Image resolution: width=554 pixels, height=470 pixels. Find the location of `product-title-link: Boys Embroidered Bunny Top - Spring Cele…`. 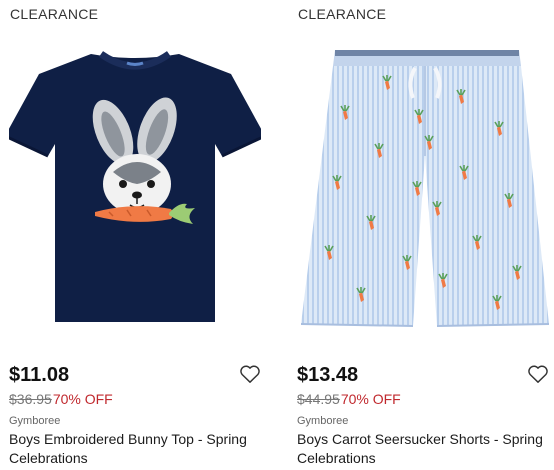

product-title-link: Boys Embroidered Bunny Top - Spring Cele… is located at coordinates (135, 449).